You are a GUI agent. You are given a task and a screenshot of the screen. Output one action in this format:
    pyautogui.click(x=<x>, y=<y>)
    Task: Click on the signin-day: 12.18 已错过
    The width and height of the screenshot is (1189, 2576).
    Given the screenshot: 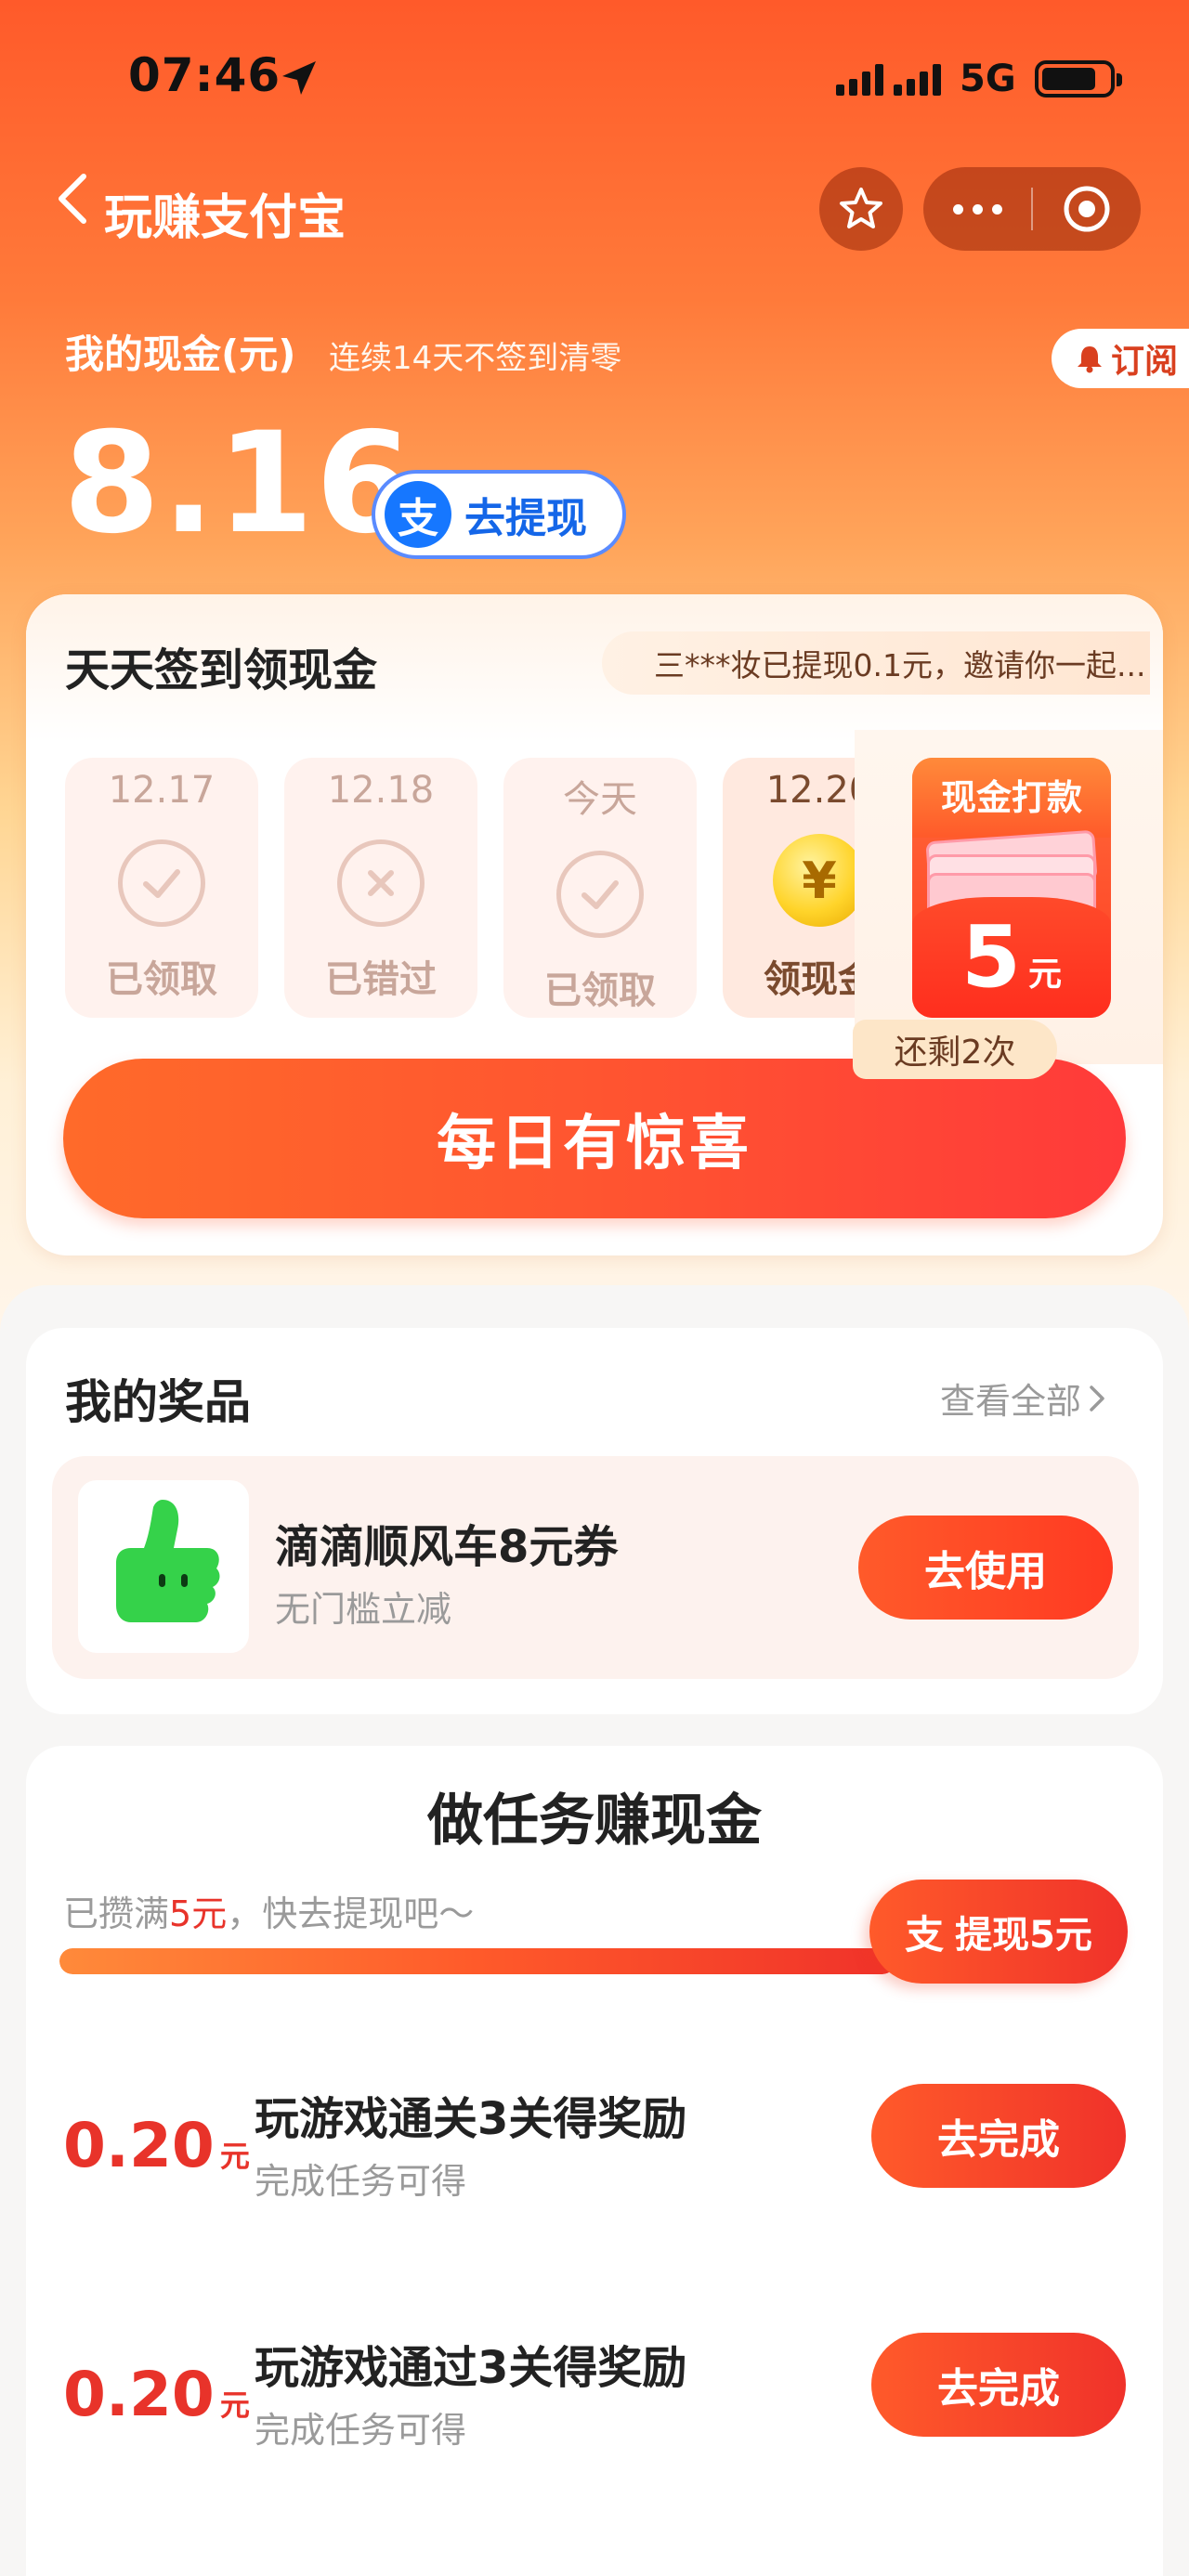 What is the action you would take?
    pyautogui.click(x=380, y=888)
    